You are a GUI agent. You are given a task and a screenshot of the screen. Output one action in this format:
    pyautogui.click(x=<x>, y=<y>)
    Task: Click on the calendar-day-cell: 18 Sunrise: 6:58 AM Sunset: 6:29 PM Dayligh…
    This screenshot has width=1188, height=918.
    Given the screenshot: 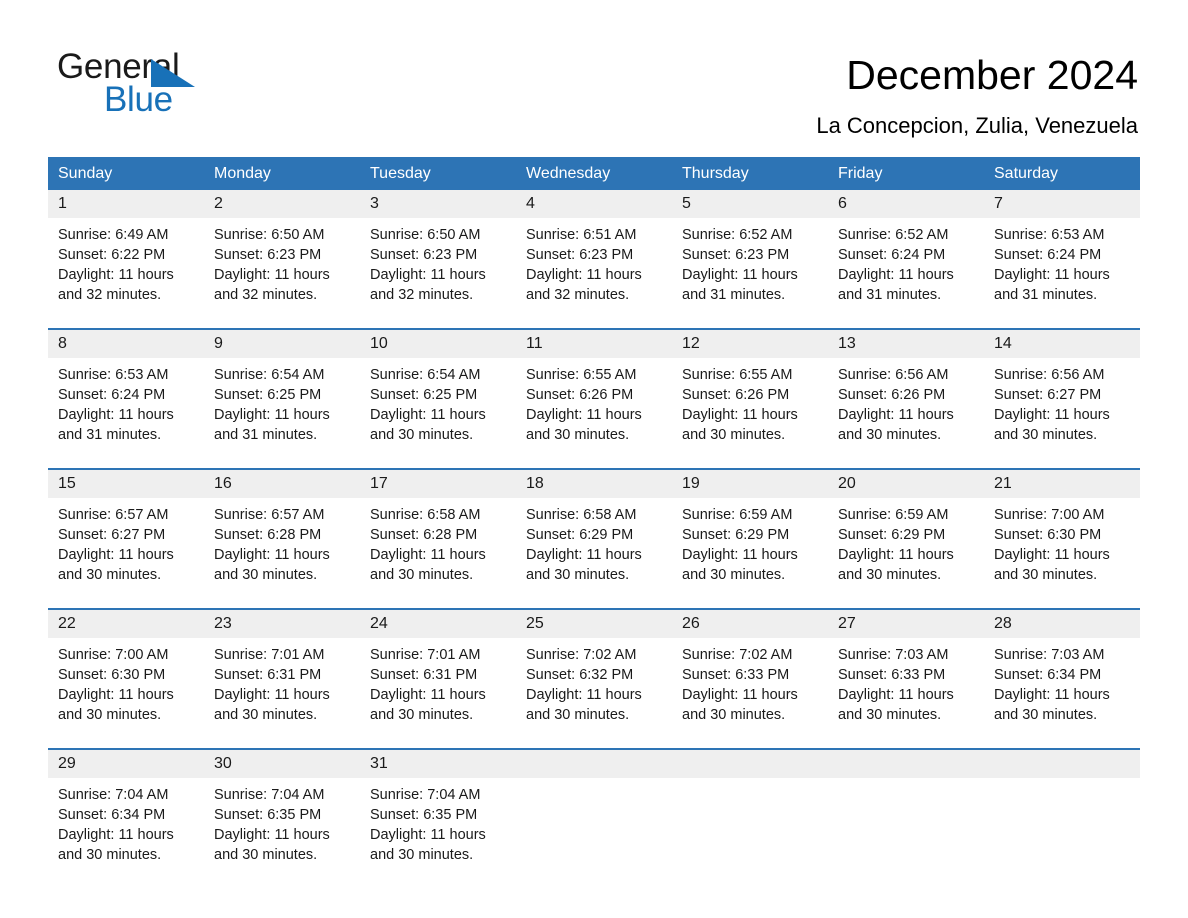 What is the action you would take?
    pyautogui.click(x=594, y=529)
    